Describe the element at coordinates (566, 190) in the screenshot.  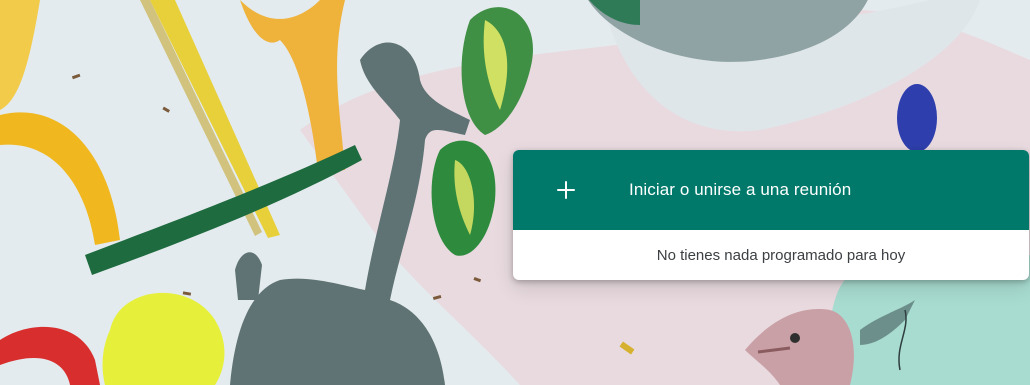
I see `plus-icon` at that location.